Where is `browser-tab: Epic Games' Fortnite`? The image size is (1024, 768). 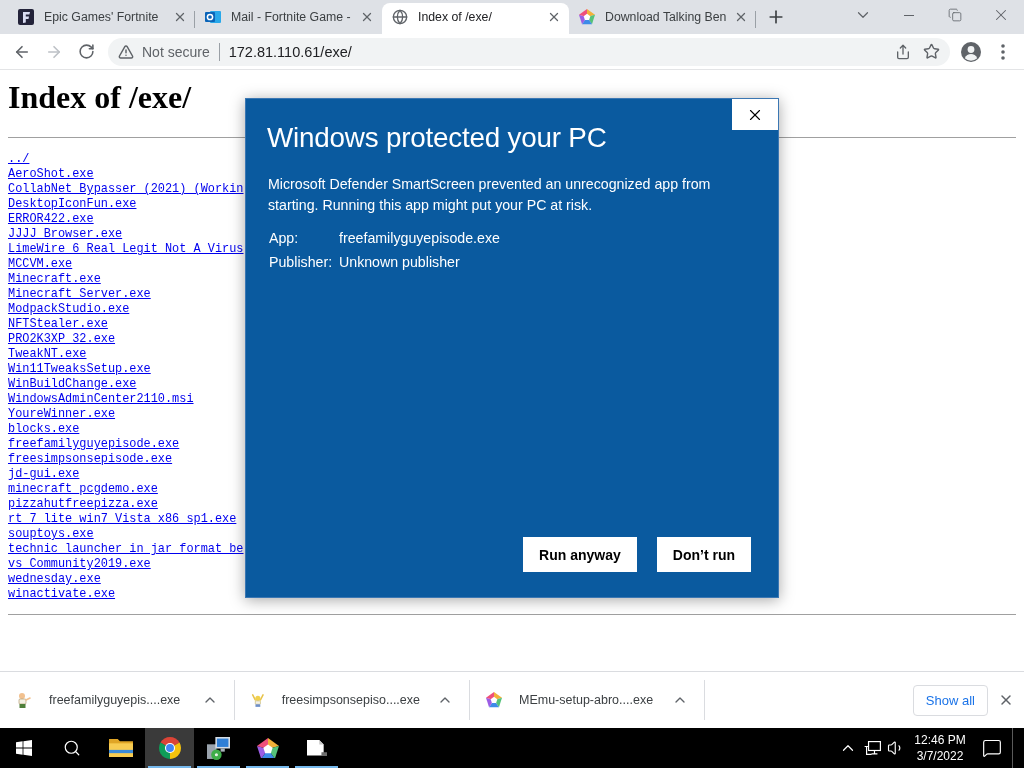 browser-tab: Epic Games' Fortnite is located at coordinates (101, 18).